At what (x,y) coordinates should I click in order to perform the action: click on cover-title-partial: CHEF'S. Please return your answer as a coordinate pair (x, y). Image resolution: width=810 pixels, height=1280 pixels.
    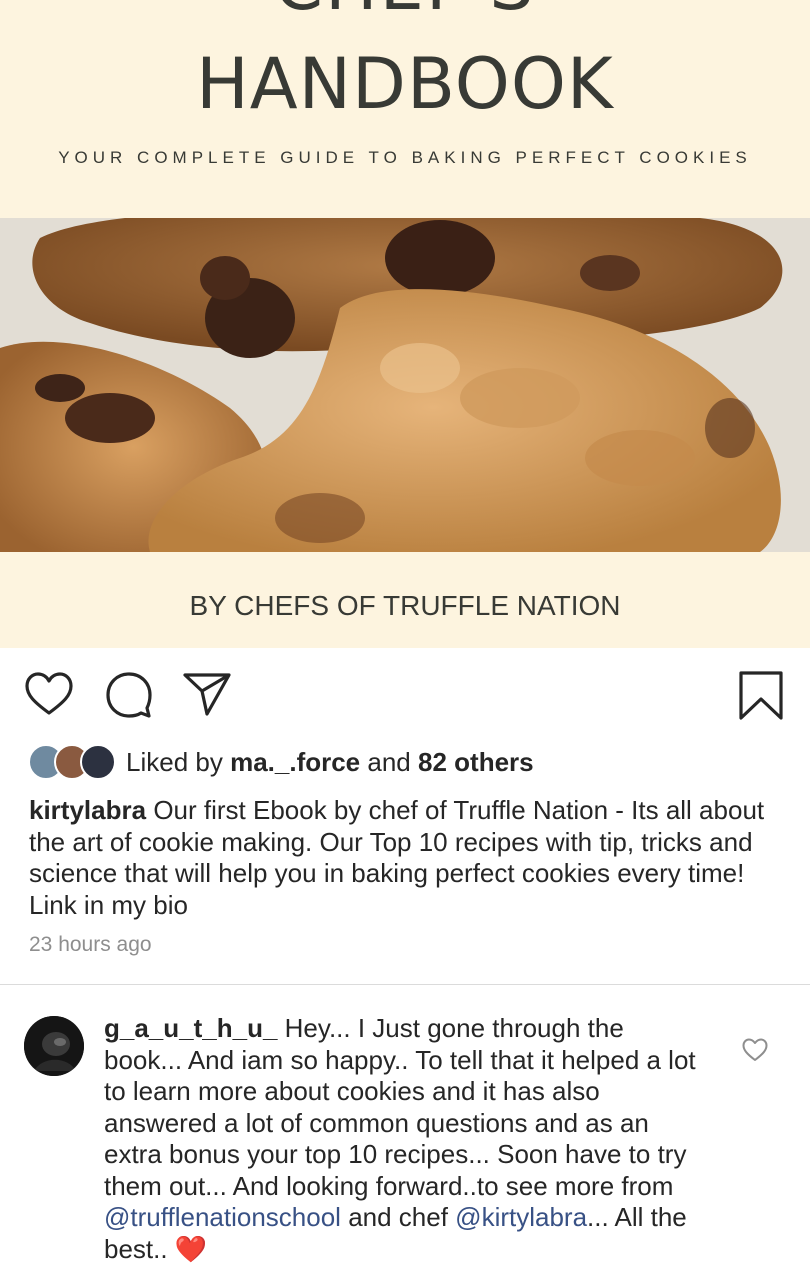
    Looking at the image, I should click on (405, 10).